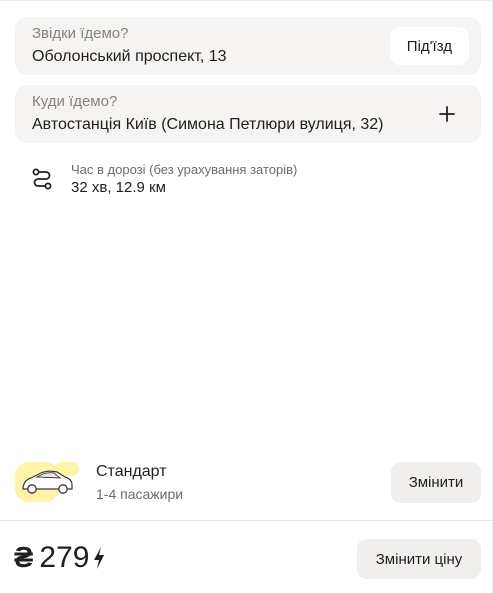 The image size is (493, 593). What do you see at coordinates (118, 187) in the screenshot?
I see `route-time-value: 32 хв, 12.9 км` at bounding box center [118, 187].